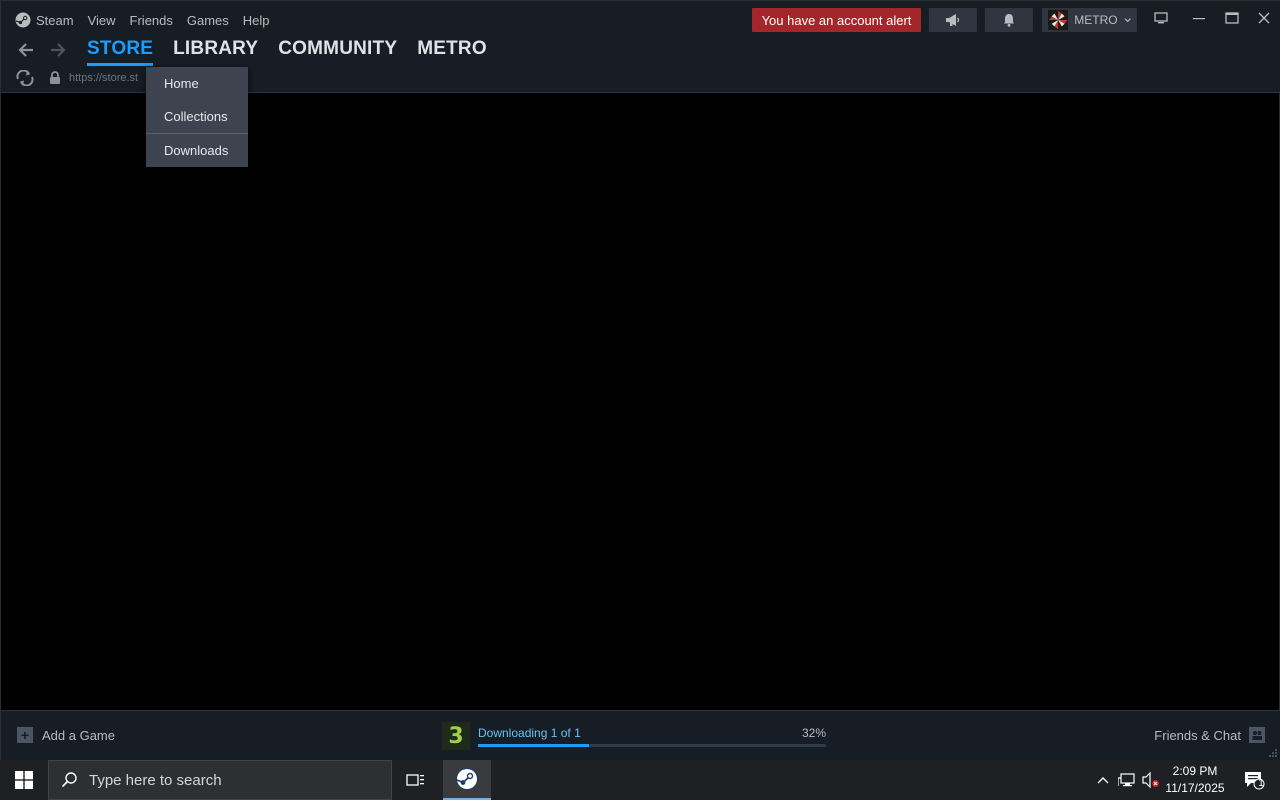 This screenshot has width=1280, height=800. I want to click on bell-icon, so click(1009, 20).